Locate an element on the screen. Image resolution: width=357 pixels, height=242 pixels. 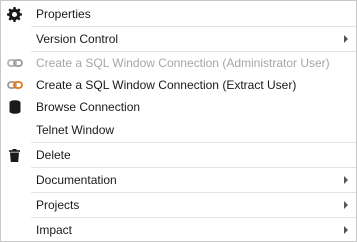
menu-item-label: Telnet Window is located at coordinates (75, 130).